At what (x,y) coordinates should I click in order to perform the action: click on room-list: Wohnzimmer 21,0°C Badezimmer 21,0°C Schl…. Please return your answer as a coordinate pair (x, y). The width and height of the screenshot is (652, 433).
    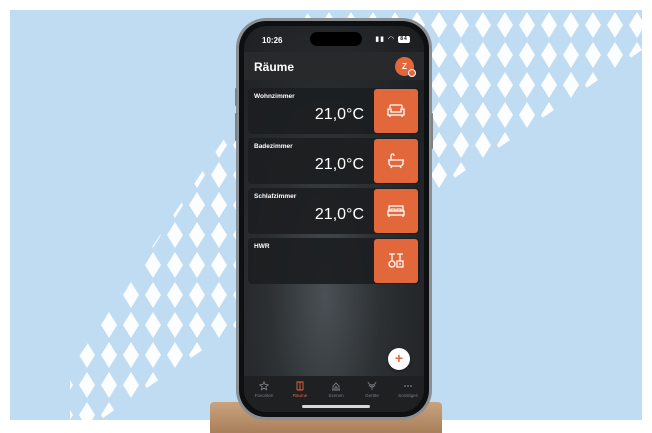
    Looking at the image, I should click on (334, 188).